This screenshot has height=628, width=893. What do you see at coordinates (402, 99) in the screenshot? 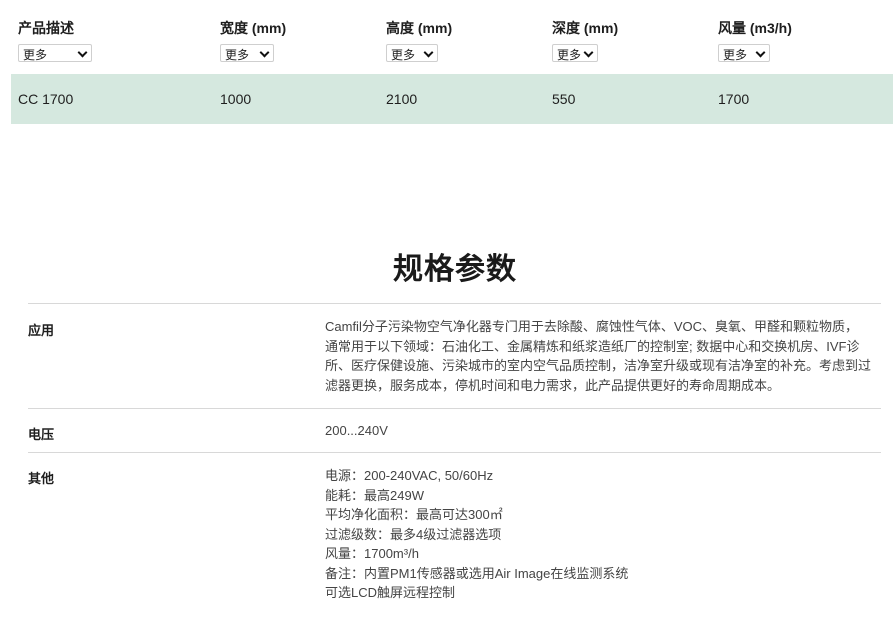
I see `cell-height: 2100` at bounding box center [402, 99].